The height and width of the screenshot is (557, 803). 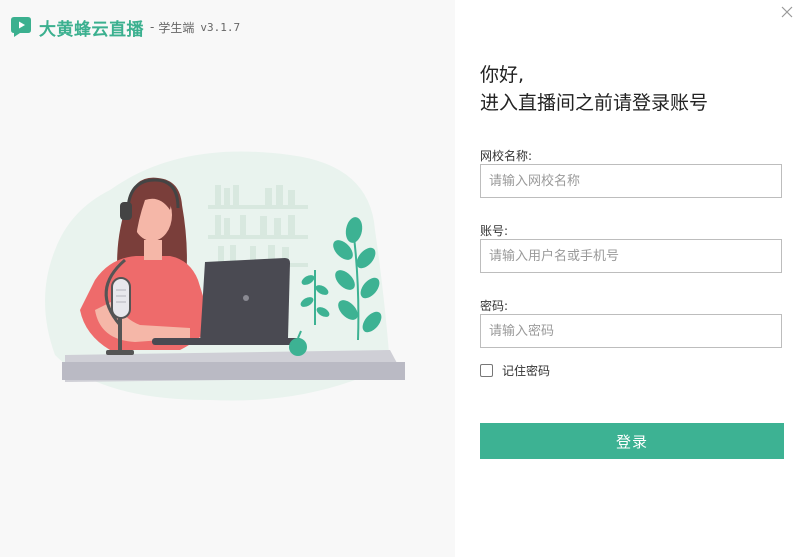 I want to click on greeting-line1: 你好,, so click(x=502, y=75).